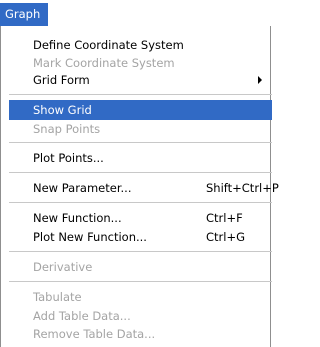 Image resolution: width=320 pixels, height=347 pixels. I want to click on menu-item-label: Derivative, so click(63, 267).